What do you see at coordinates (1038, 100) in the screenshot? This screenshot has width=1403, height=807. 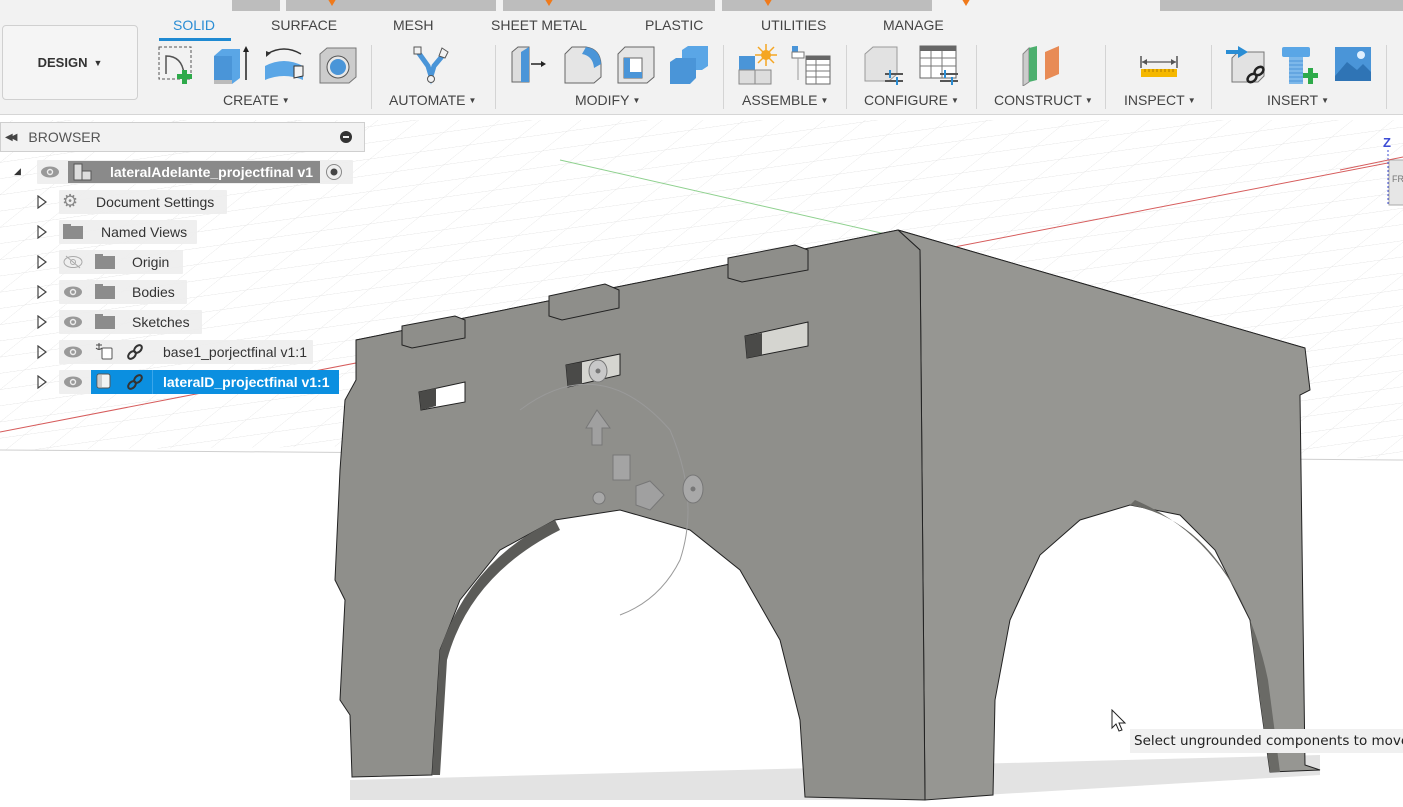 I see `construct-label: CONSTRUCT` at bounding box center [1038, 100].